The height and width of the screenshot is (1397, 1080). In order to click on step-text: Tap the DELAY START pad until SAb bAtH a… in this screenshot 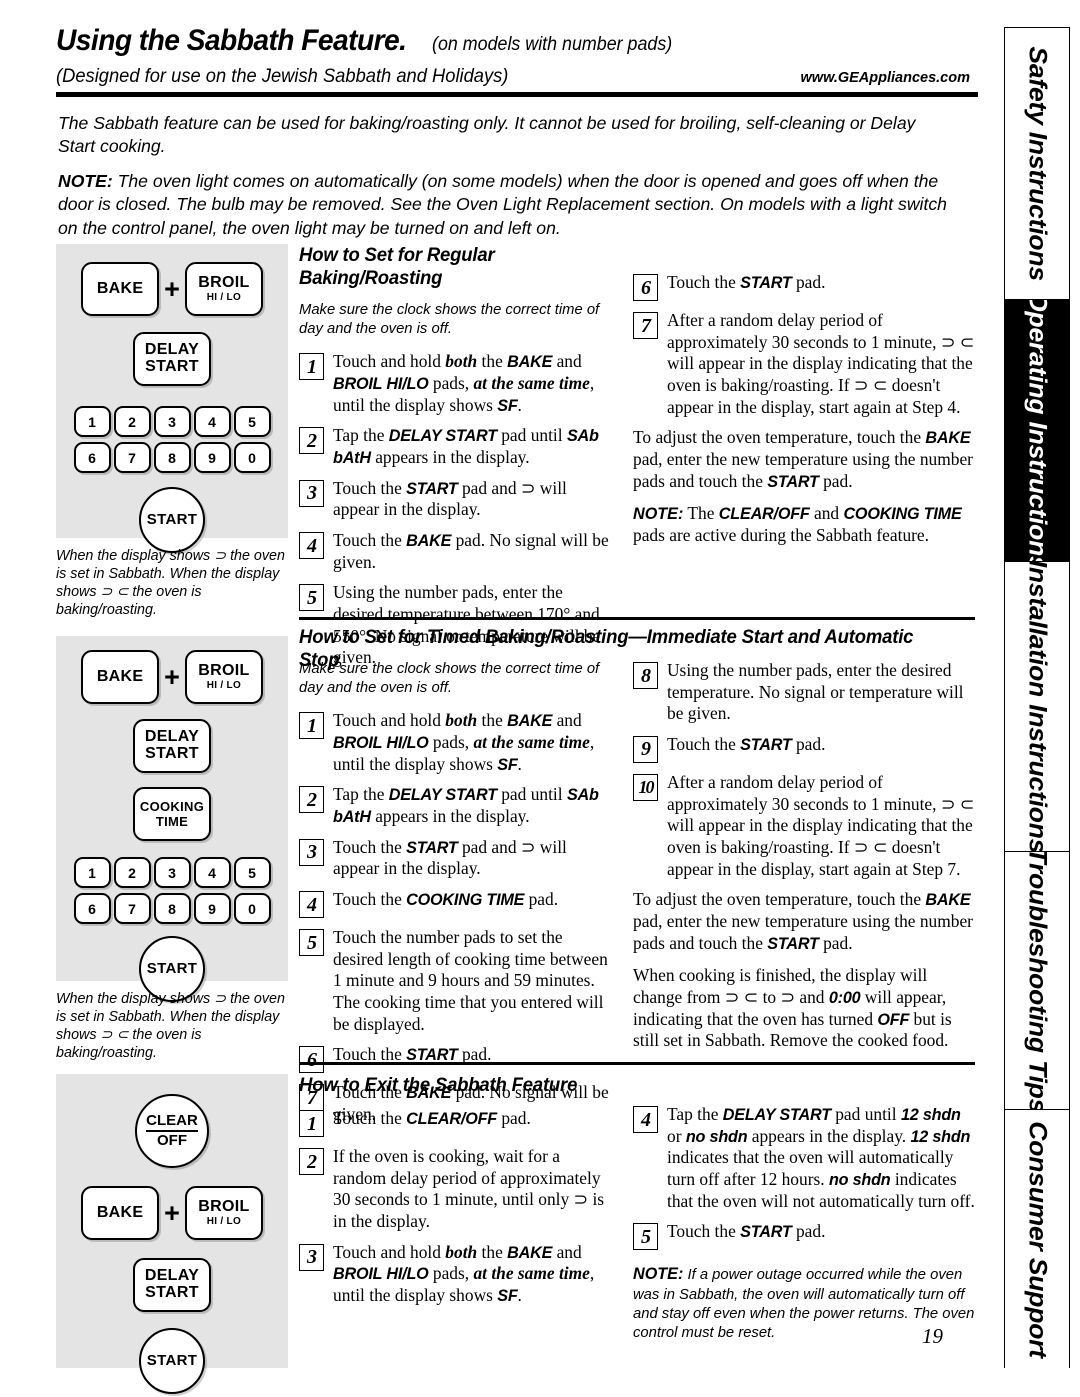, I will do `click(466, 805)`.